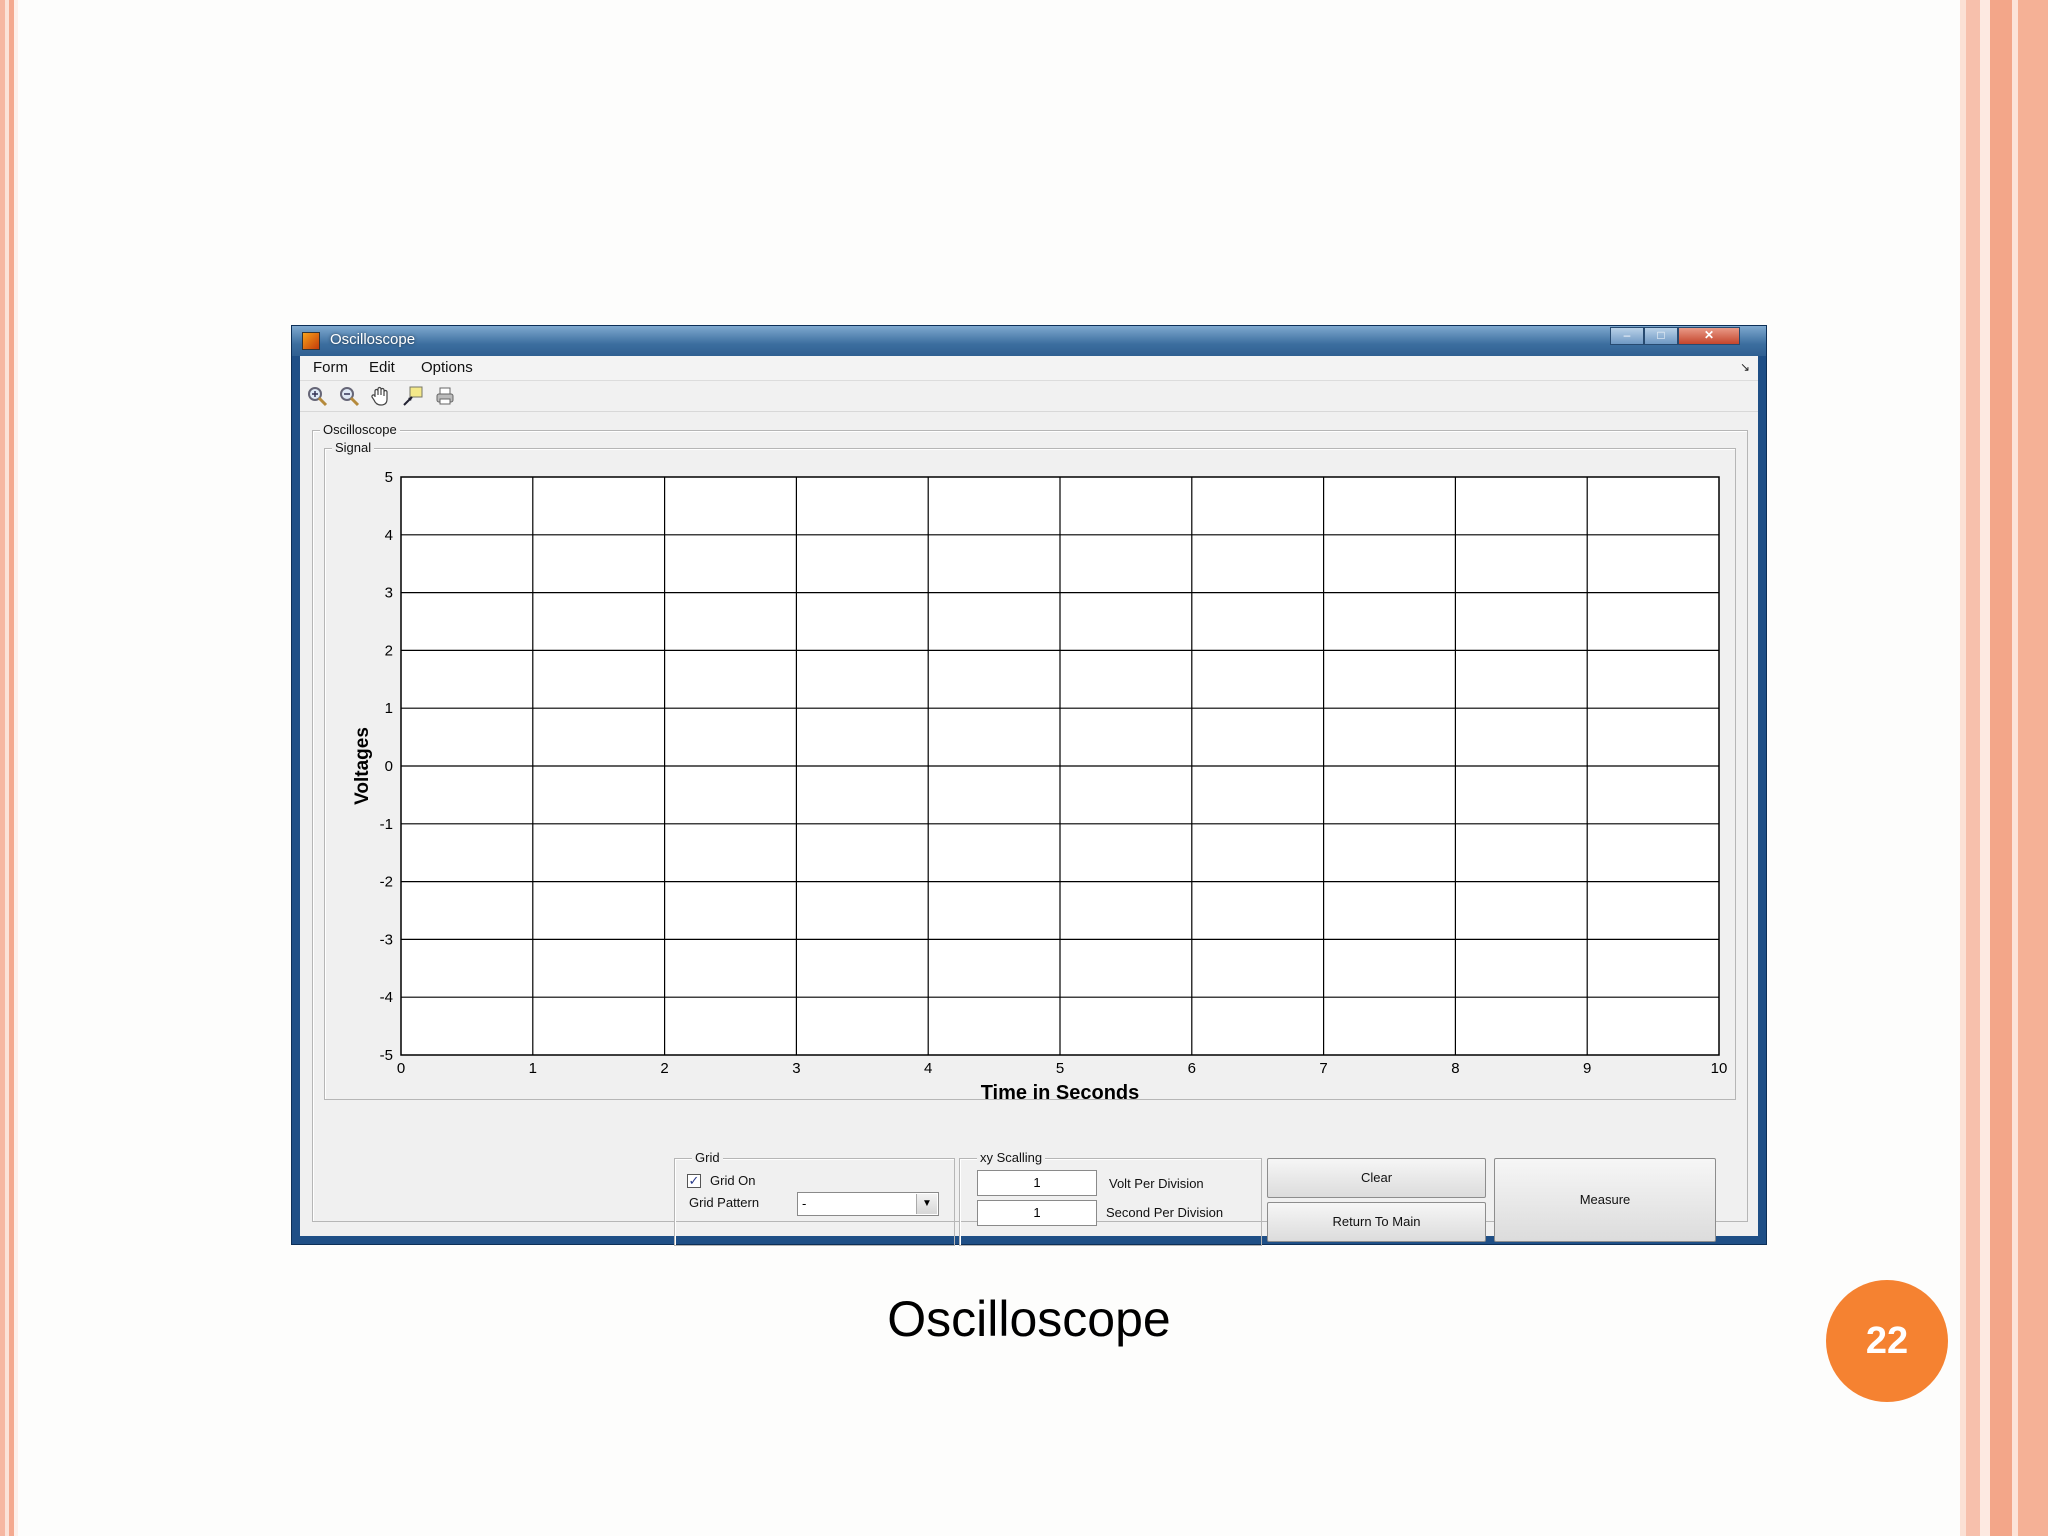 The image size is (2048, 1536). Describe the element at coordinates (804, 1203) in the screenshot. I see `grid-pattern-value: -` at that location.